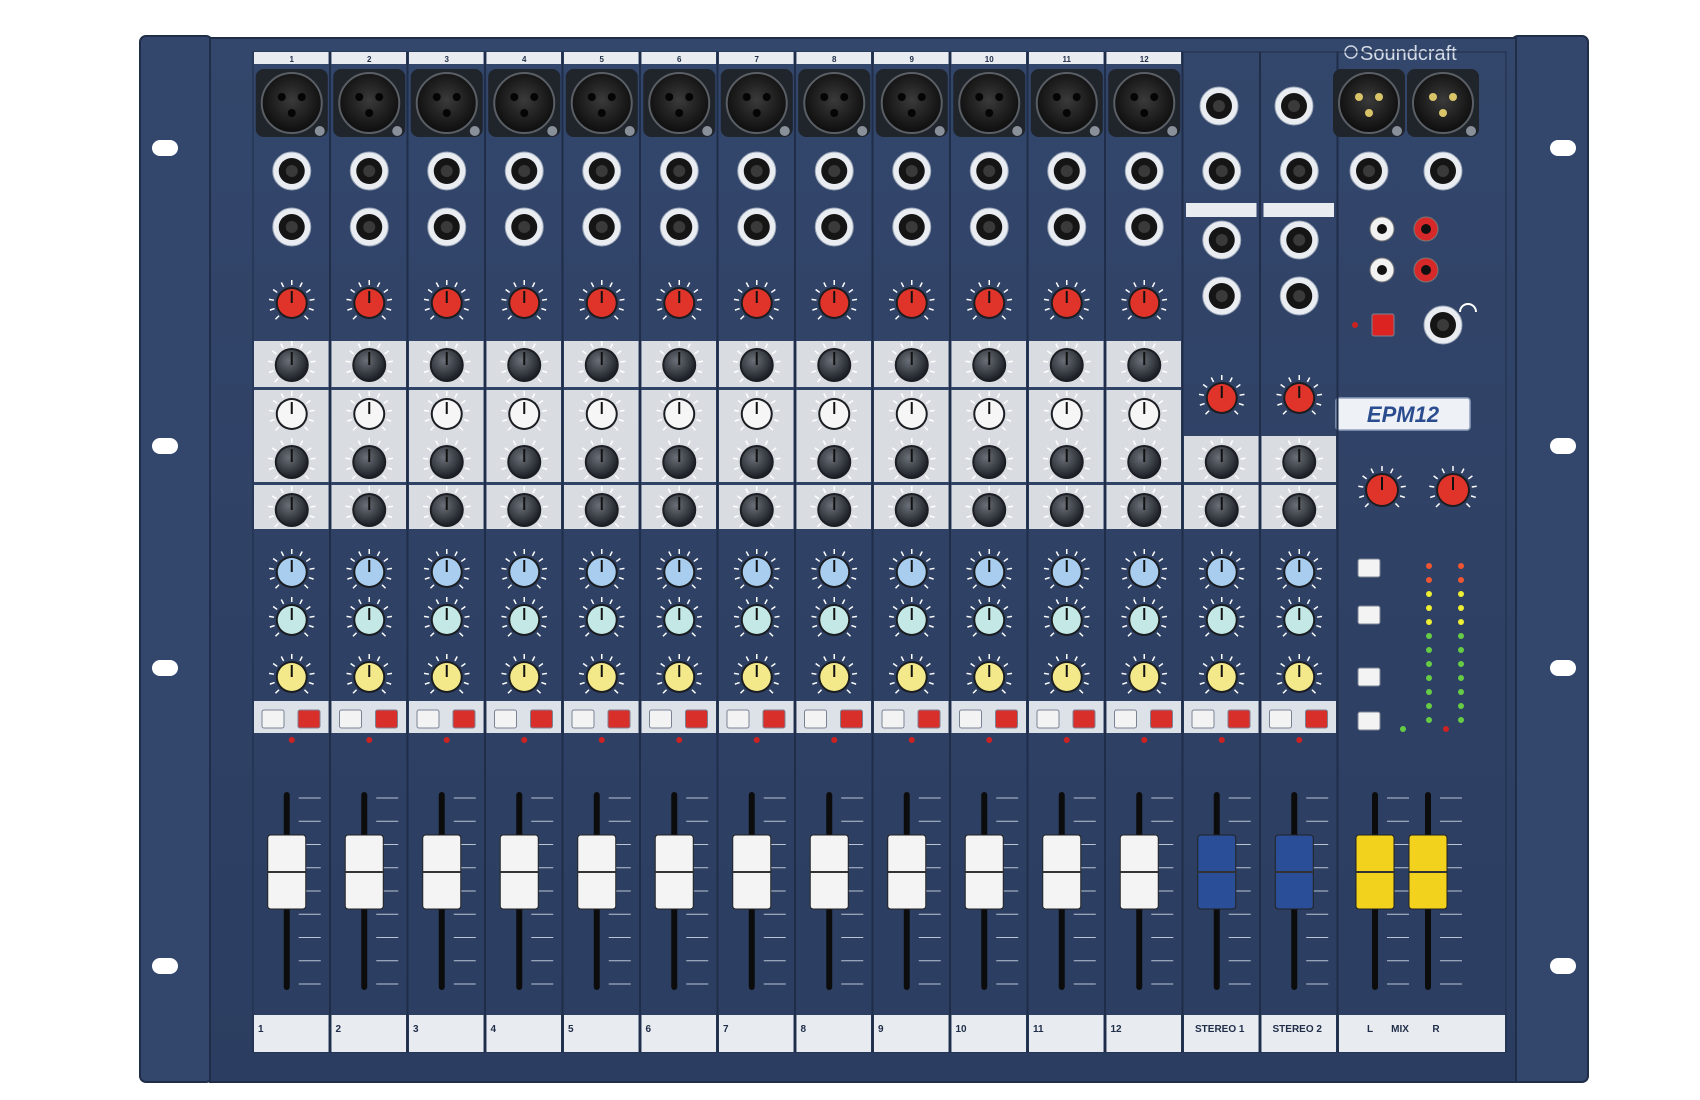  I want to click on strip-label: 9, so click(881, 1029).